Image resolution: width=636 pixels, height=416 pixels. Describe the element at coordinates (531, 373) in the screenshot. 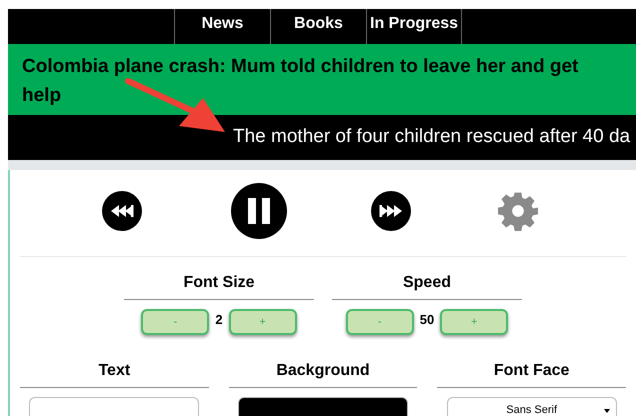

I see `setting-label: Font Face` at that location.